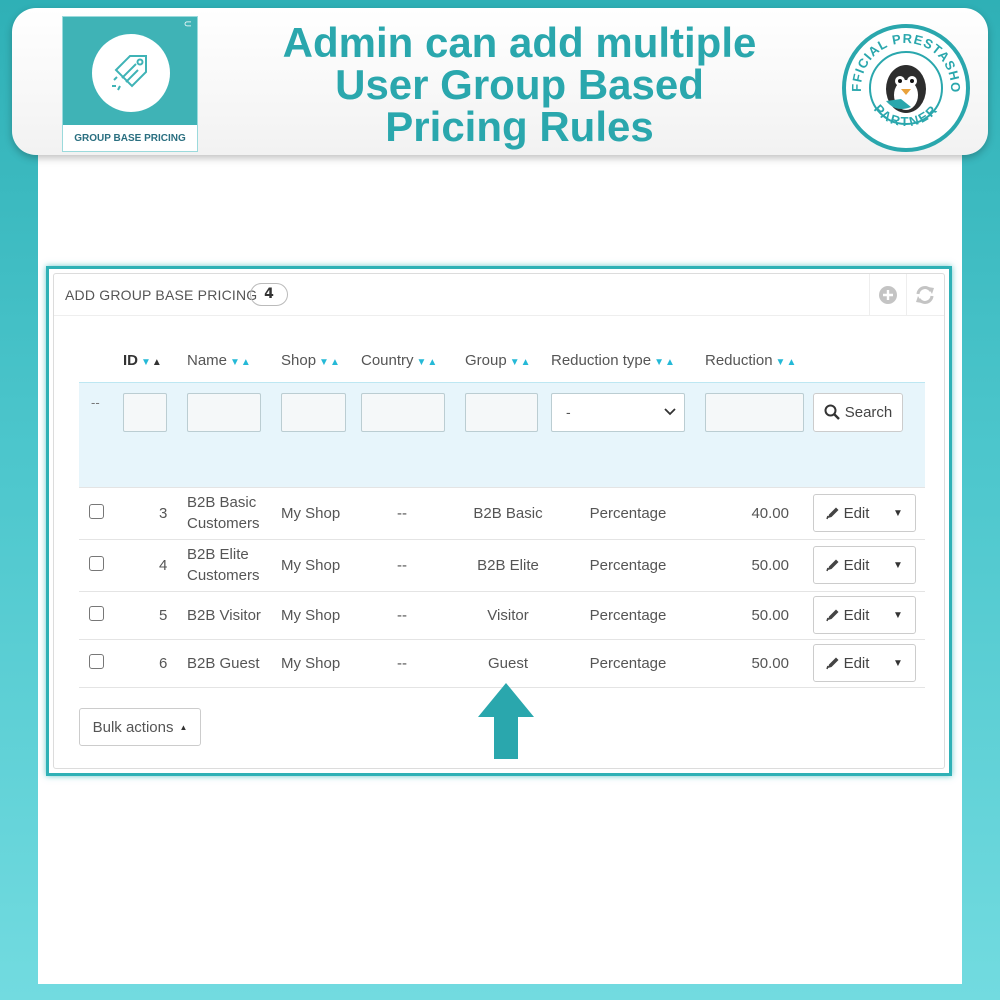  Describe the element at coordinates (161, 295) in the screenshot. I see `panel-title: ADD GROUP BASE PRICING` at that location.